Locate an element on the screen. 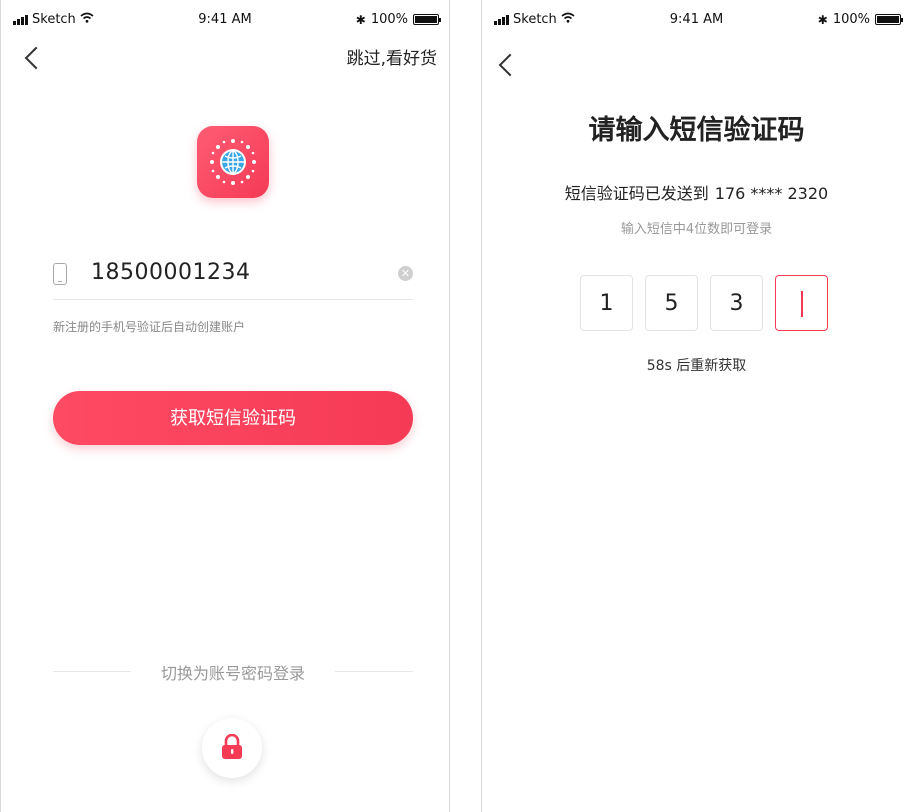 Image resolution: width=911 pixels, height=812 pixels. phone-input-row: 18500001234 ✕ is located at coordinates (233, 275).